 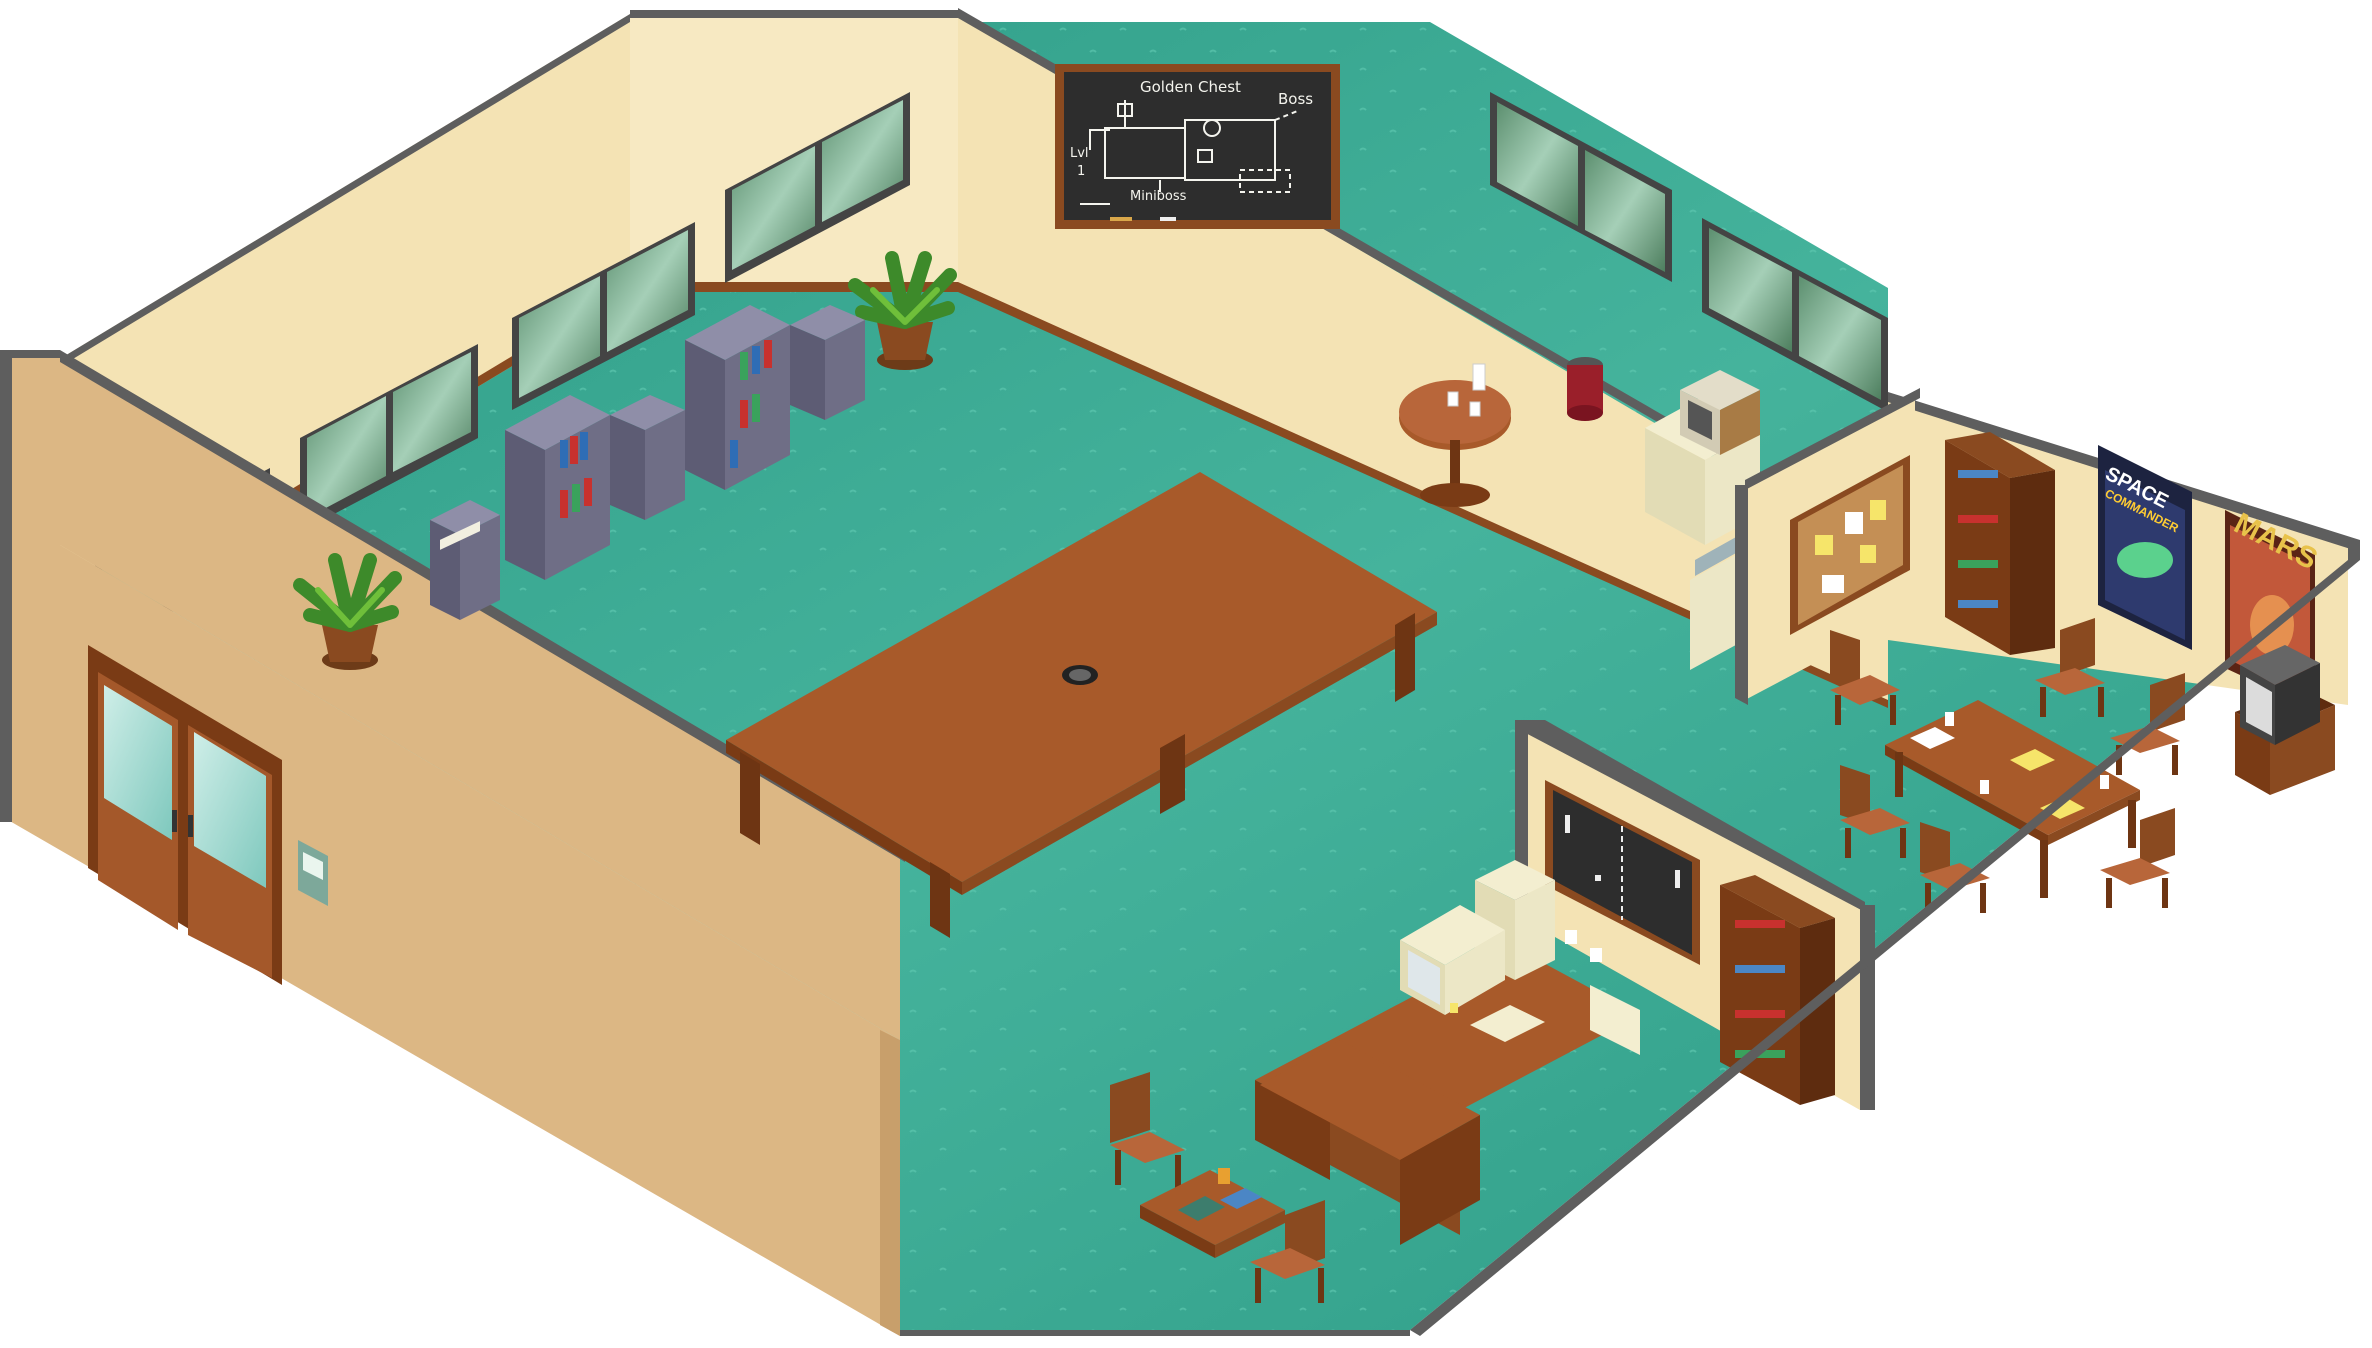 I want to click on tv-icon, so click(x=2285, y=720).